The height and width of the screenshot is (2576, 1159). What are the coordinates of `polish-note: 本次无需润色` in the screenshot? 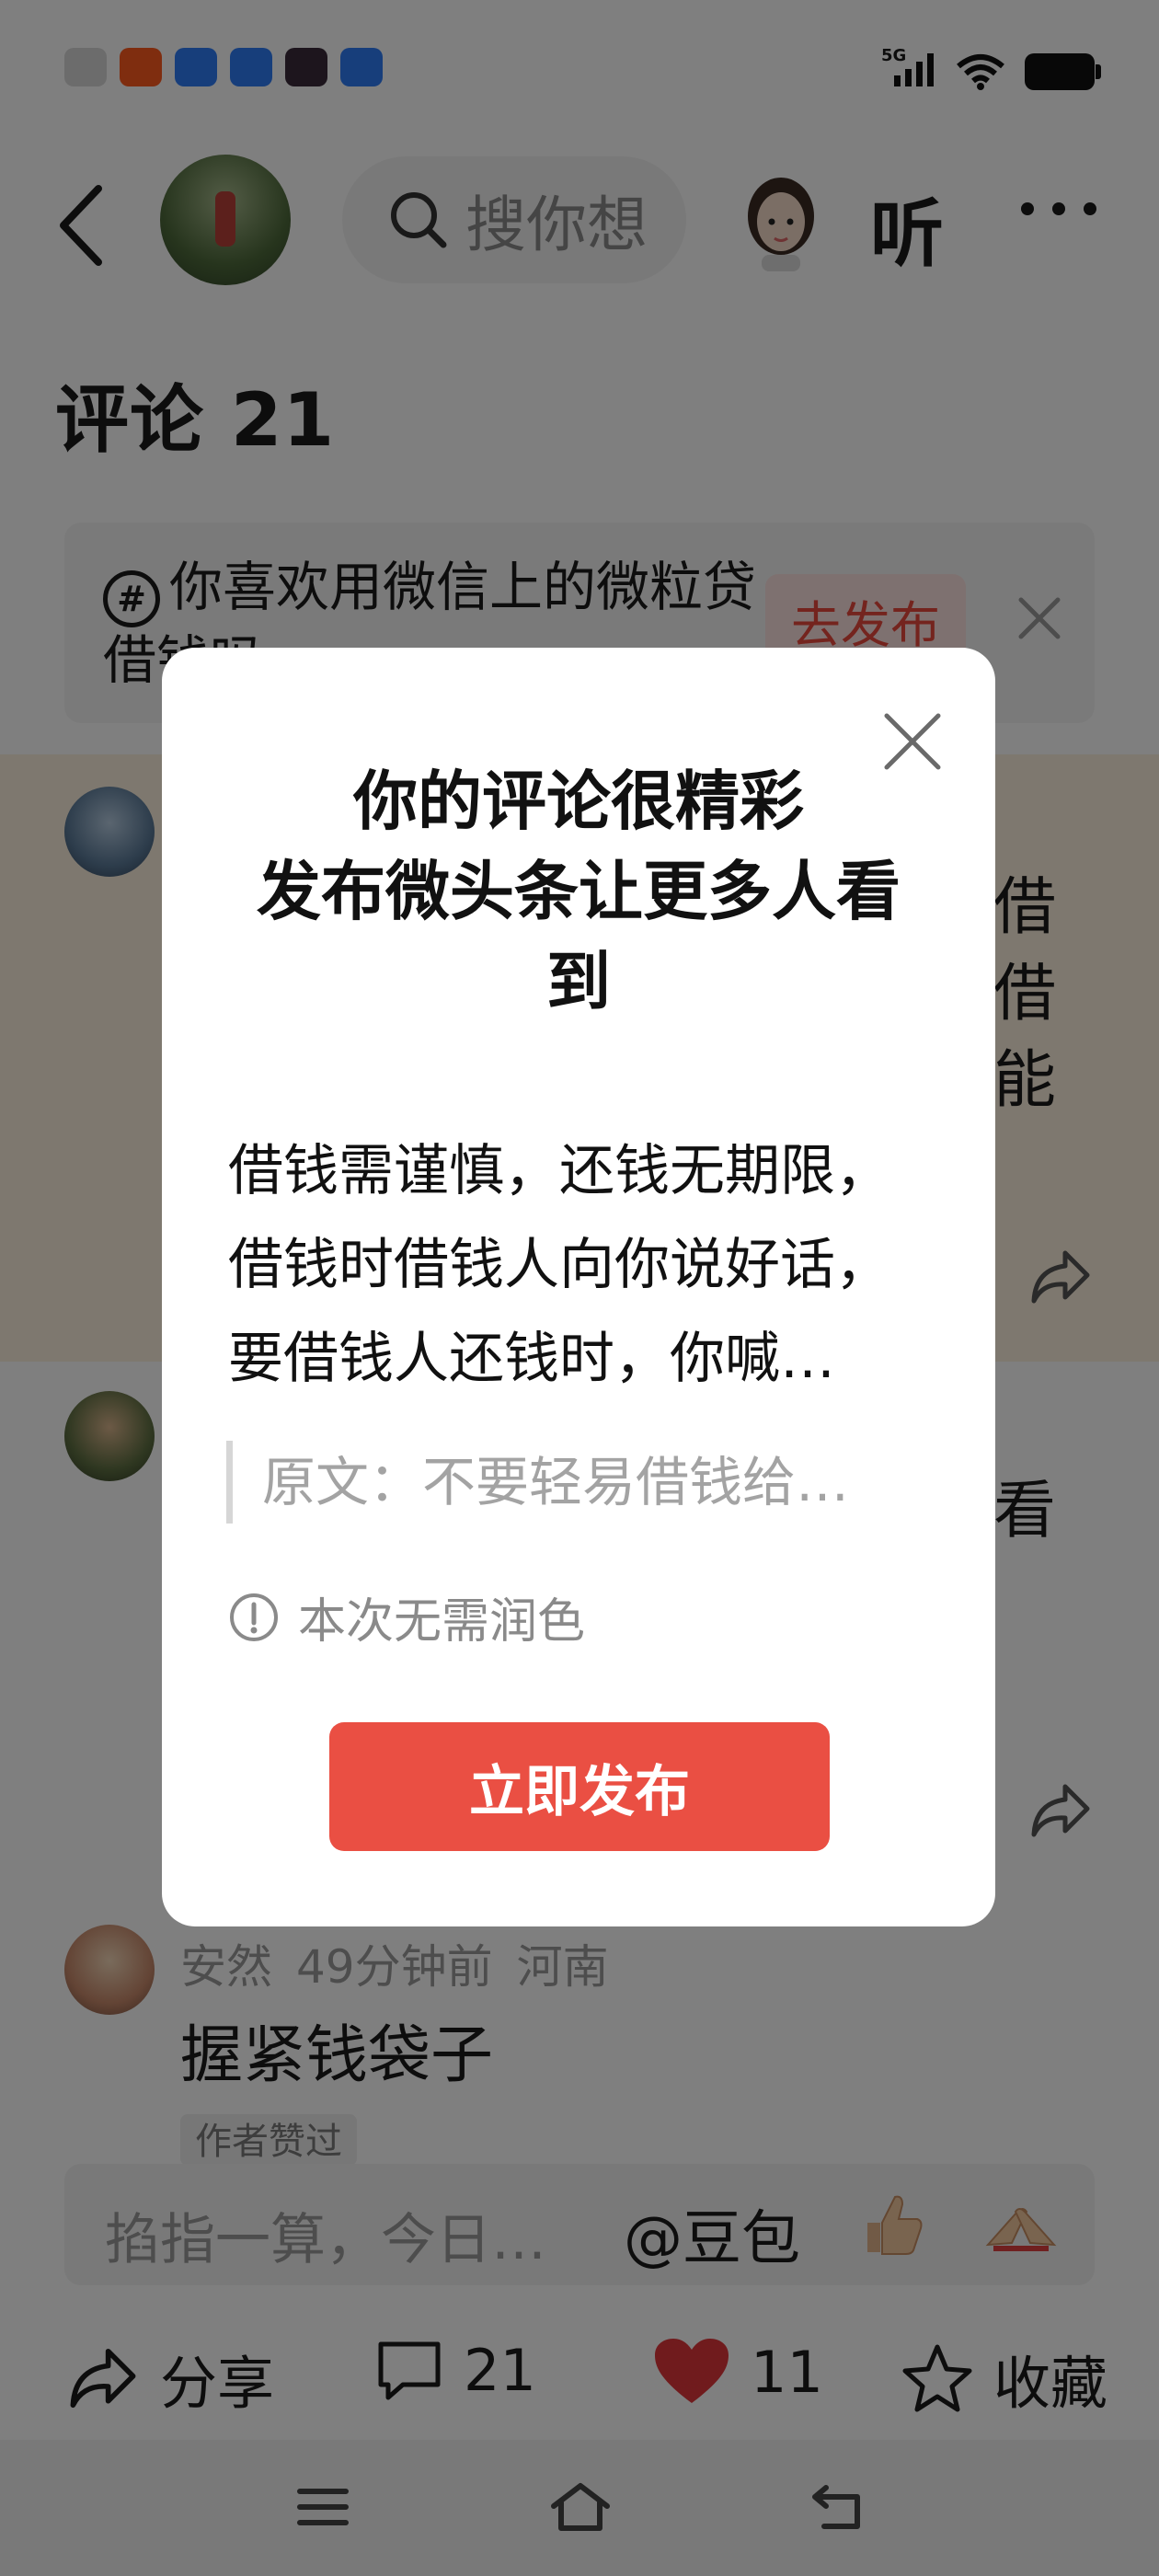 It's located at (406, 1616).